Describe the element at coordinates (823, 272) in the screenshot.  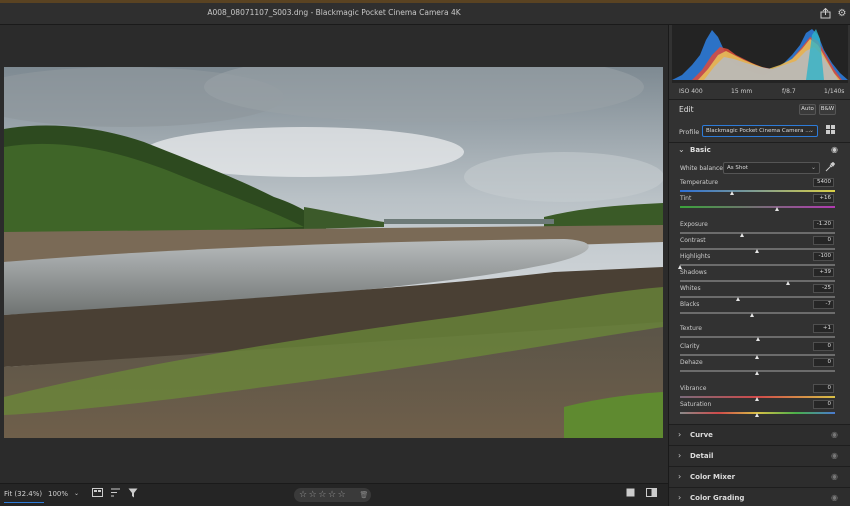
I see `slider-value-field: +39` at that location.